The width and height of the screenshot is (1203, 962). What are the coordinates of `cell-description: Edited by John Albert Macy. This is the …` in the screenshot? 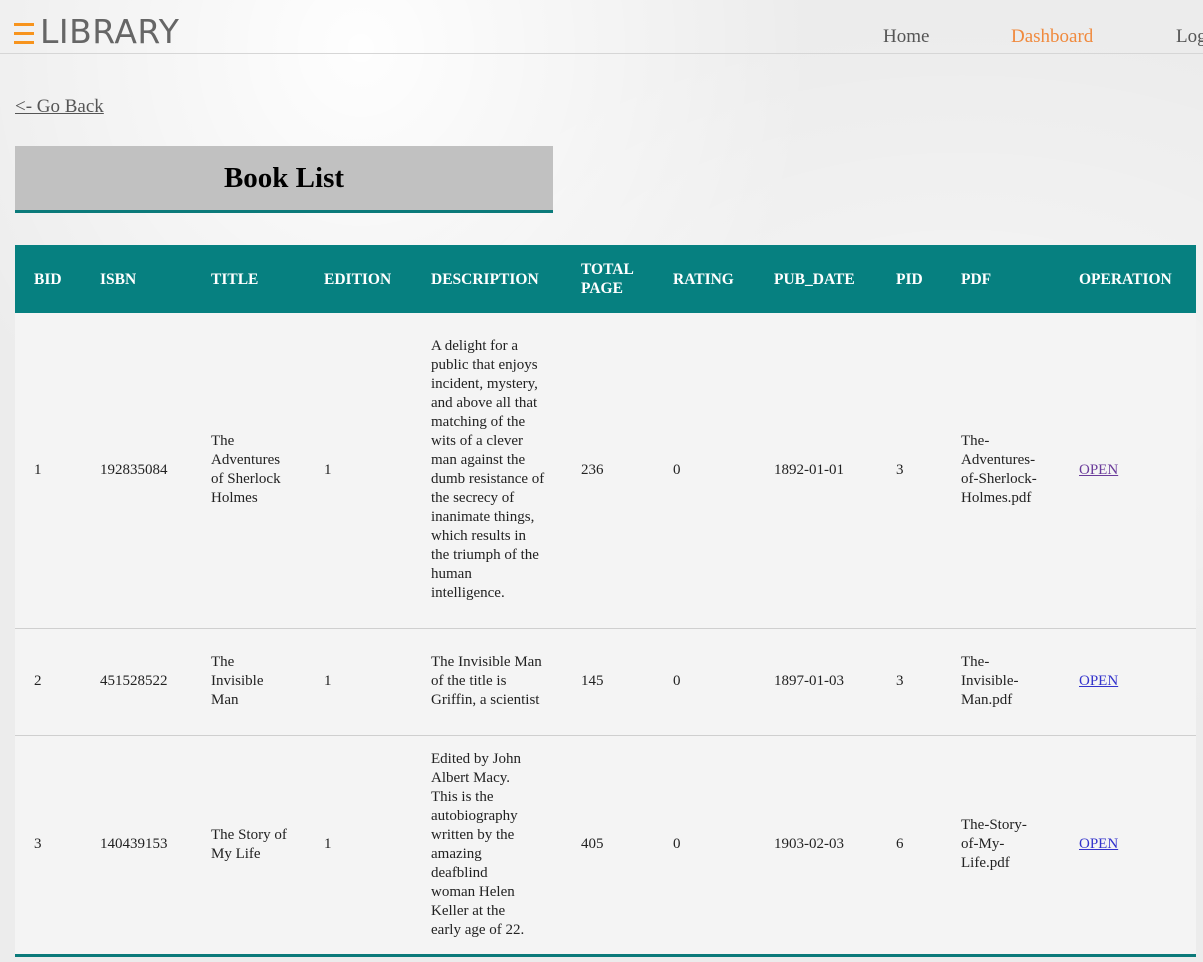 It's located at (478, 844).